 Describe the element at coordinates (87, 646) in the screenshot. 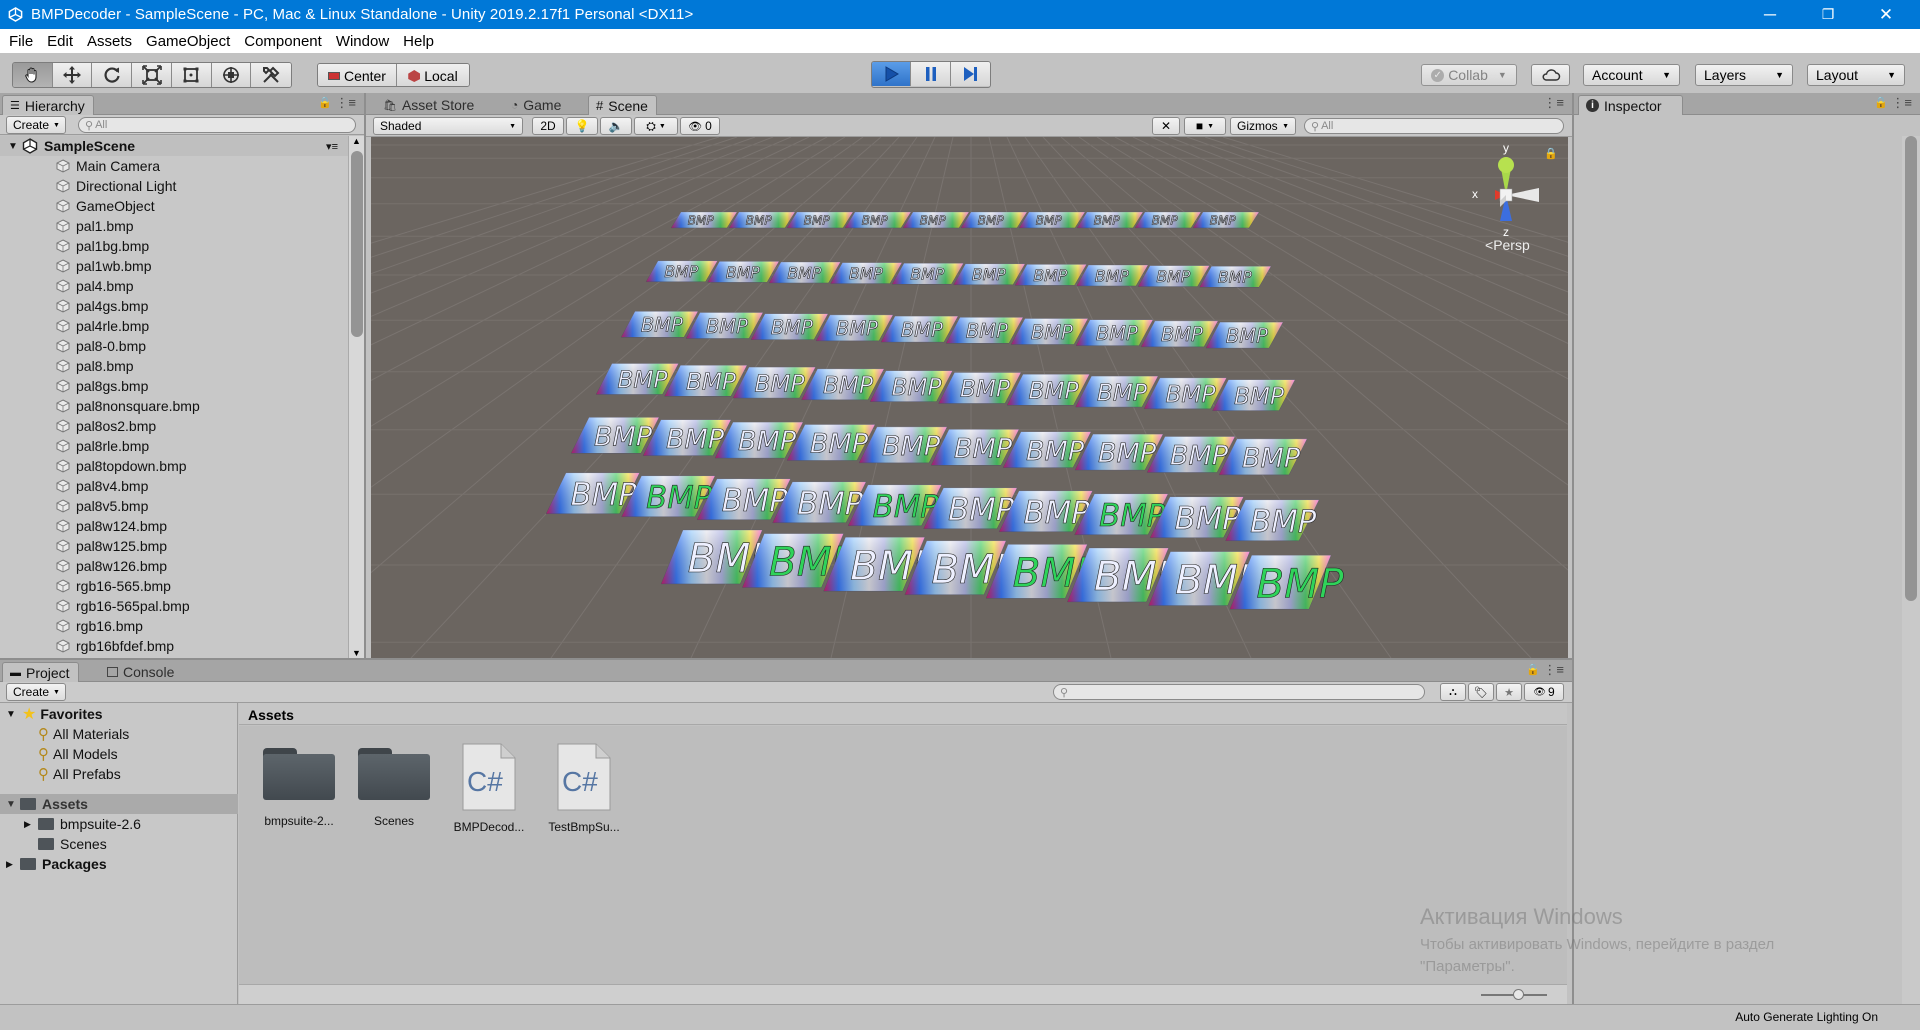

I see `hierarchy-item: rgb16bfdef.bmp` at that location.